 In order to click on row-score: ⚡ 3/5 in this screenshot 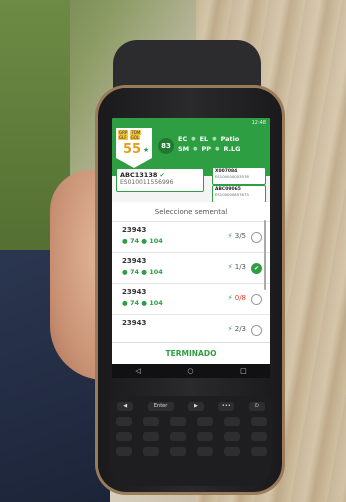, I will do `click(237, 236)`.